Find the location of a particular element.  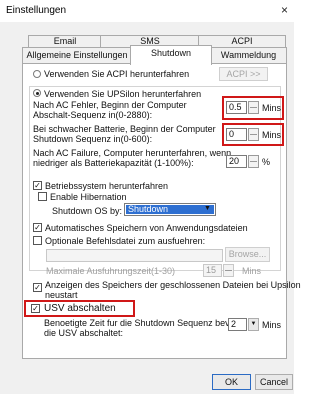

tab-allgemeine-label: Allgemeine Einstellungen is located at coordinates (77, 55).